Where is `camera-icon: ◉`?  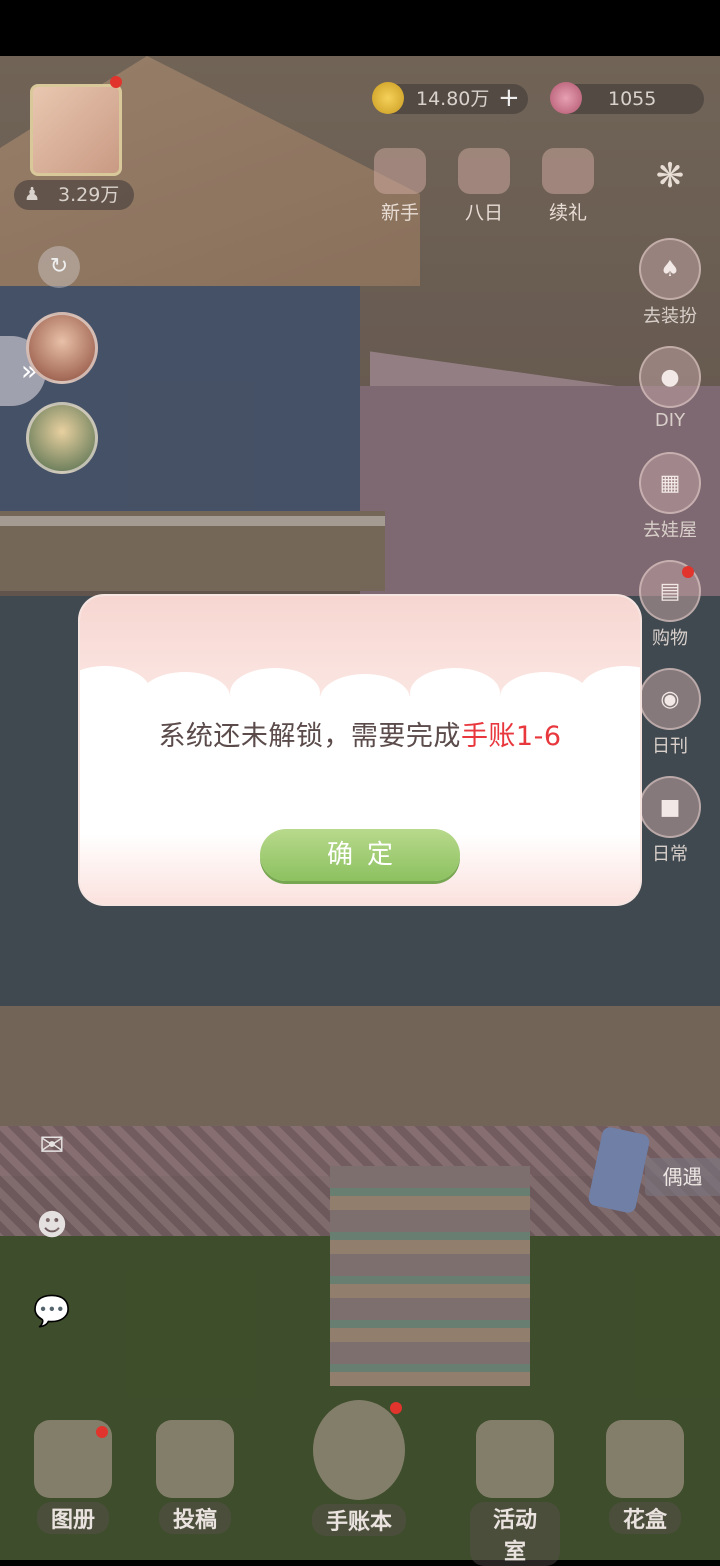
camera-icon: ◉ is located at coordinates (670, 699).